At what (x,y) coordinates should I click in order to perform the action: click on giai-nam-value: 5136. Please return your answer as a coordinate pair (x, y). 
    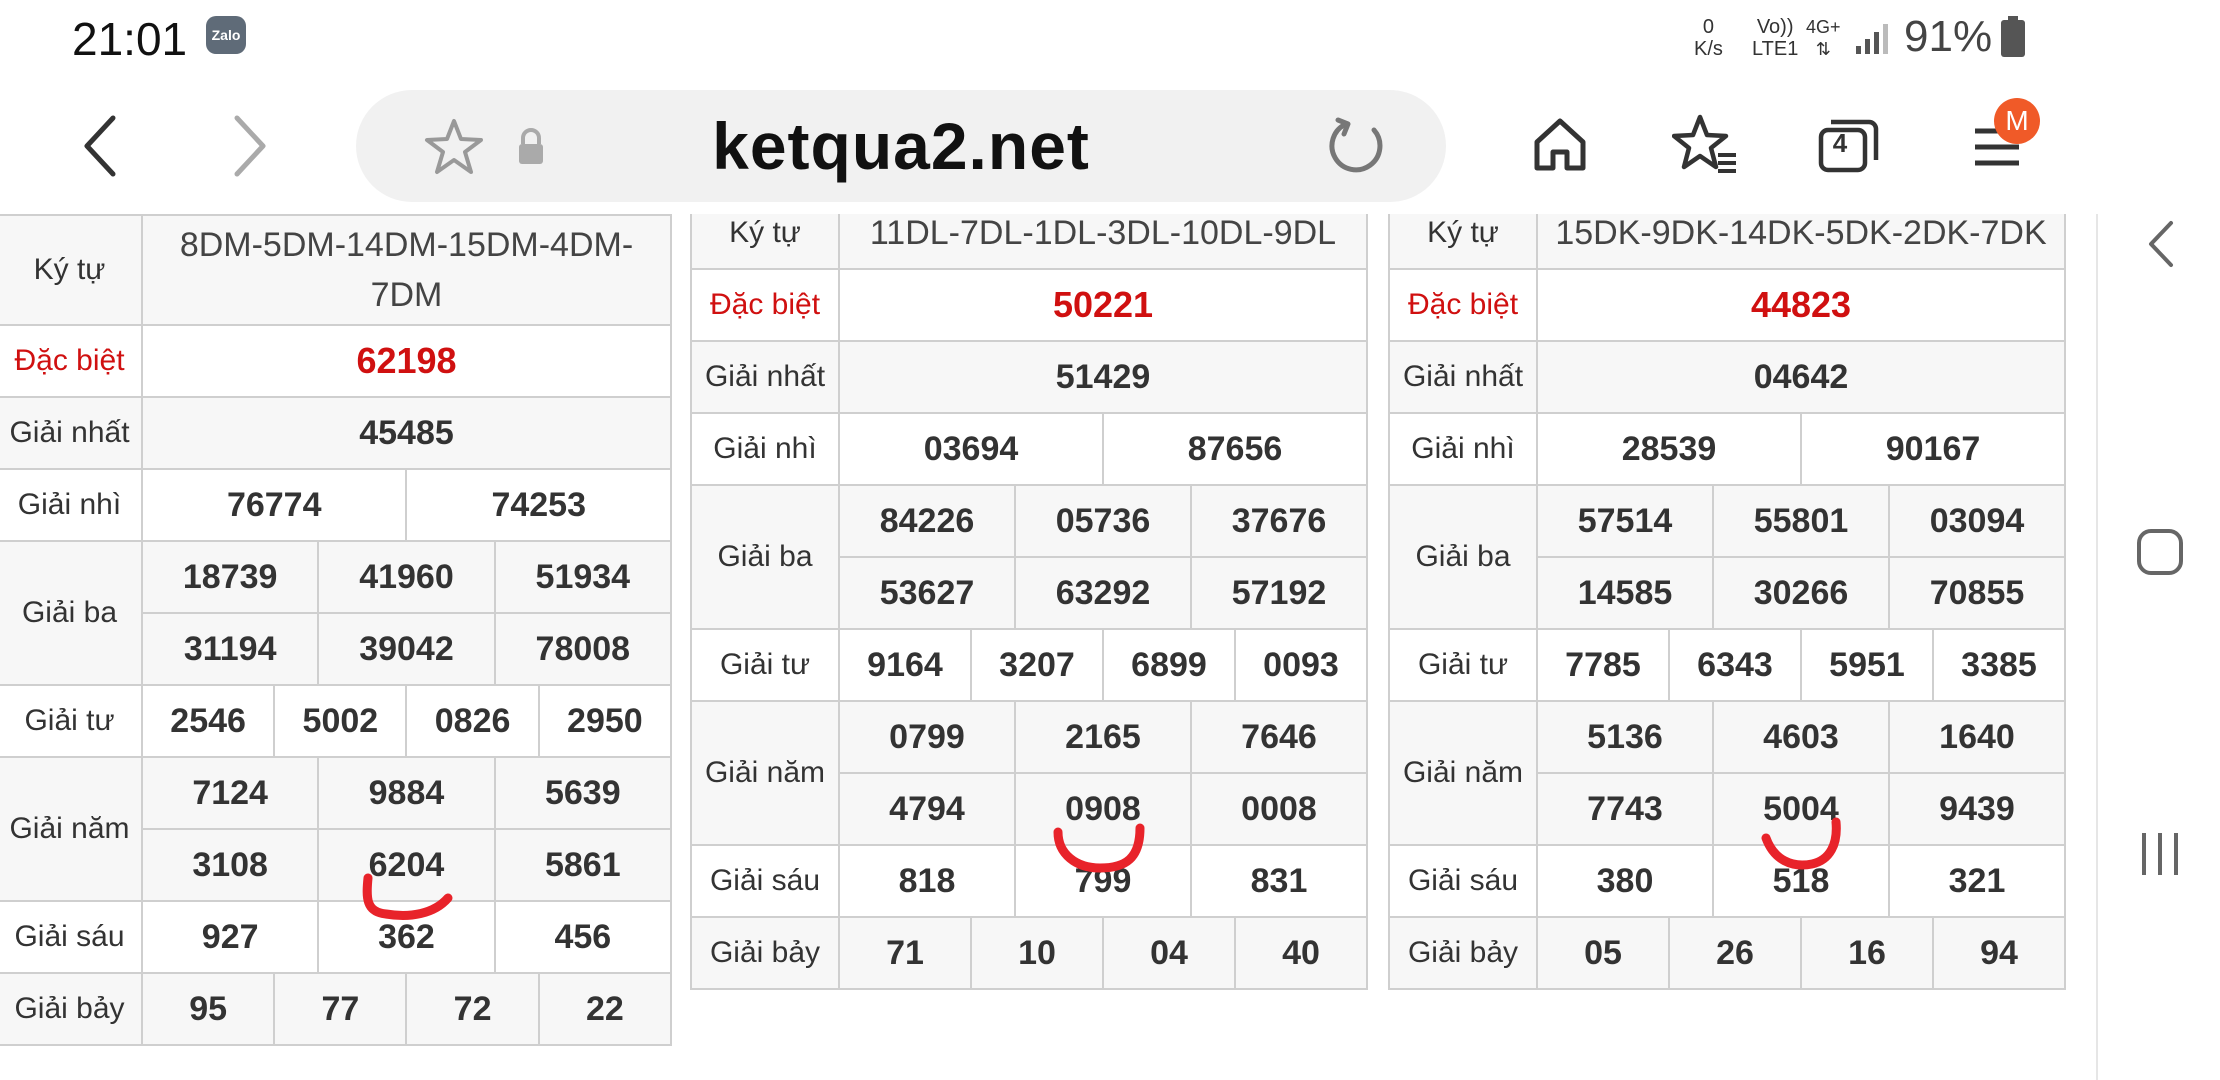
    Looking at the image, I should click on (1625, 737).